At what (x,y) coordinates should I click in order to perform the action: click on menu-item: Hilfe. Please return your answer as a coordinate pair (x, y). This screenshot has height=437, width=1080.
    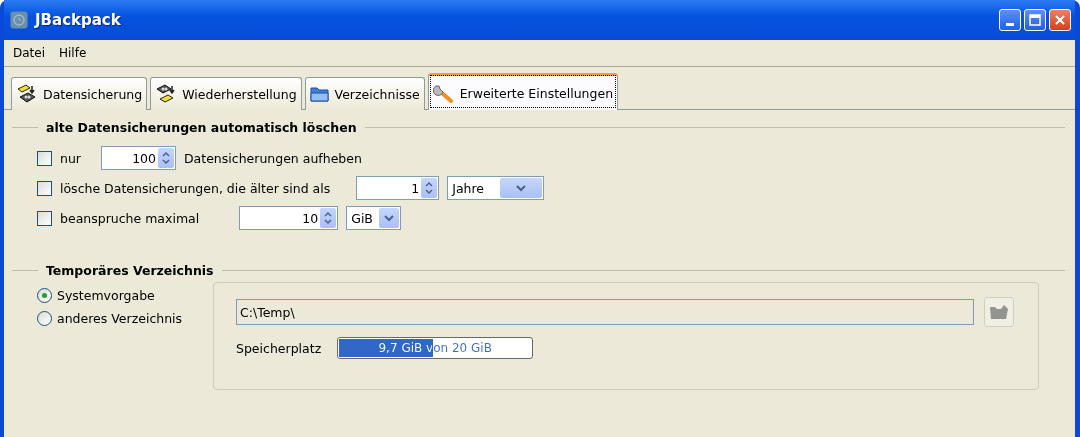
    Looking at the image, I should click on (73, 53).